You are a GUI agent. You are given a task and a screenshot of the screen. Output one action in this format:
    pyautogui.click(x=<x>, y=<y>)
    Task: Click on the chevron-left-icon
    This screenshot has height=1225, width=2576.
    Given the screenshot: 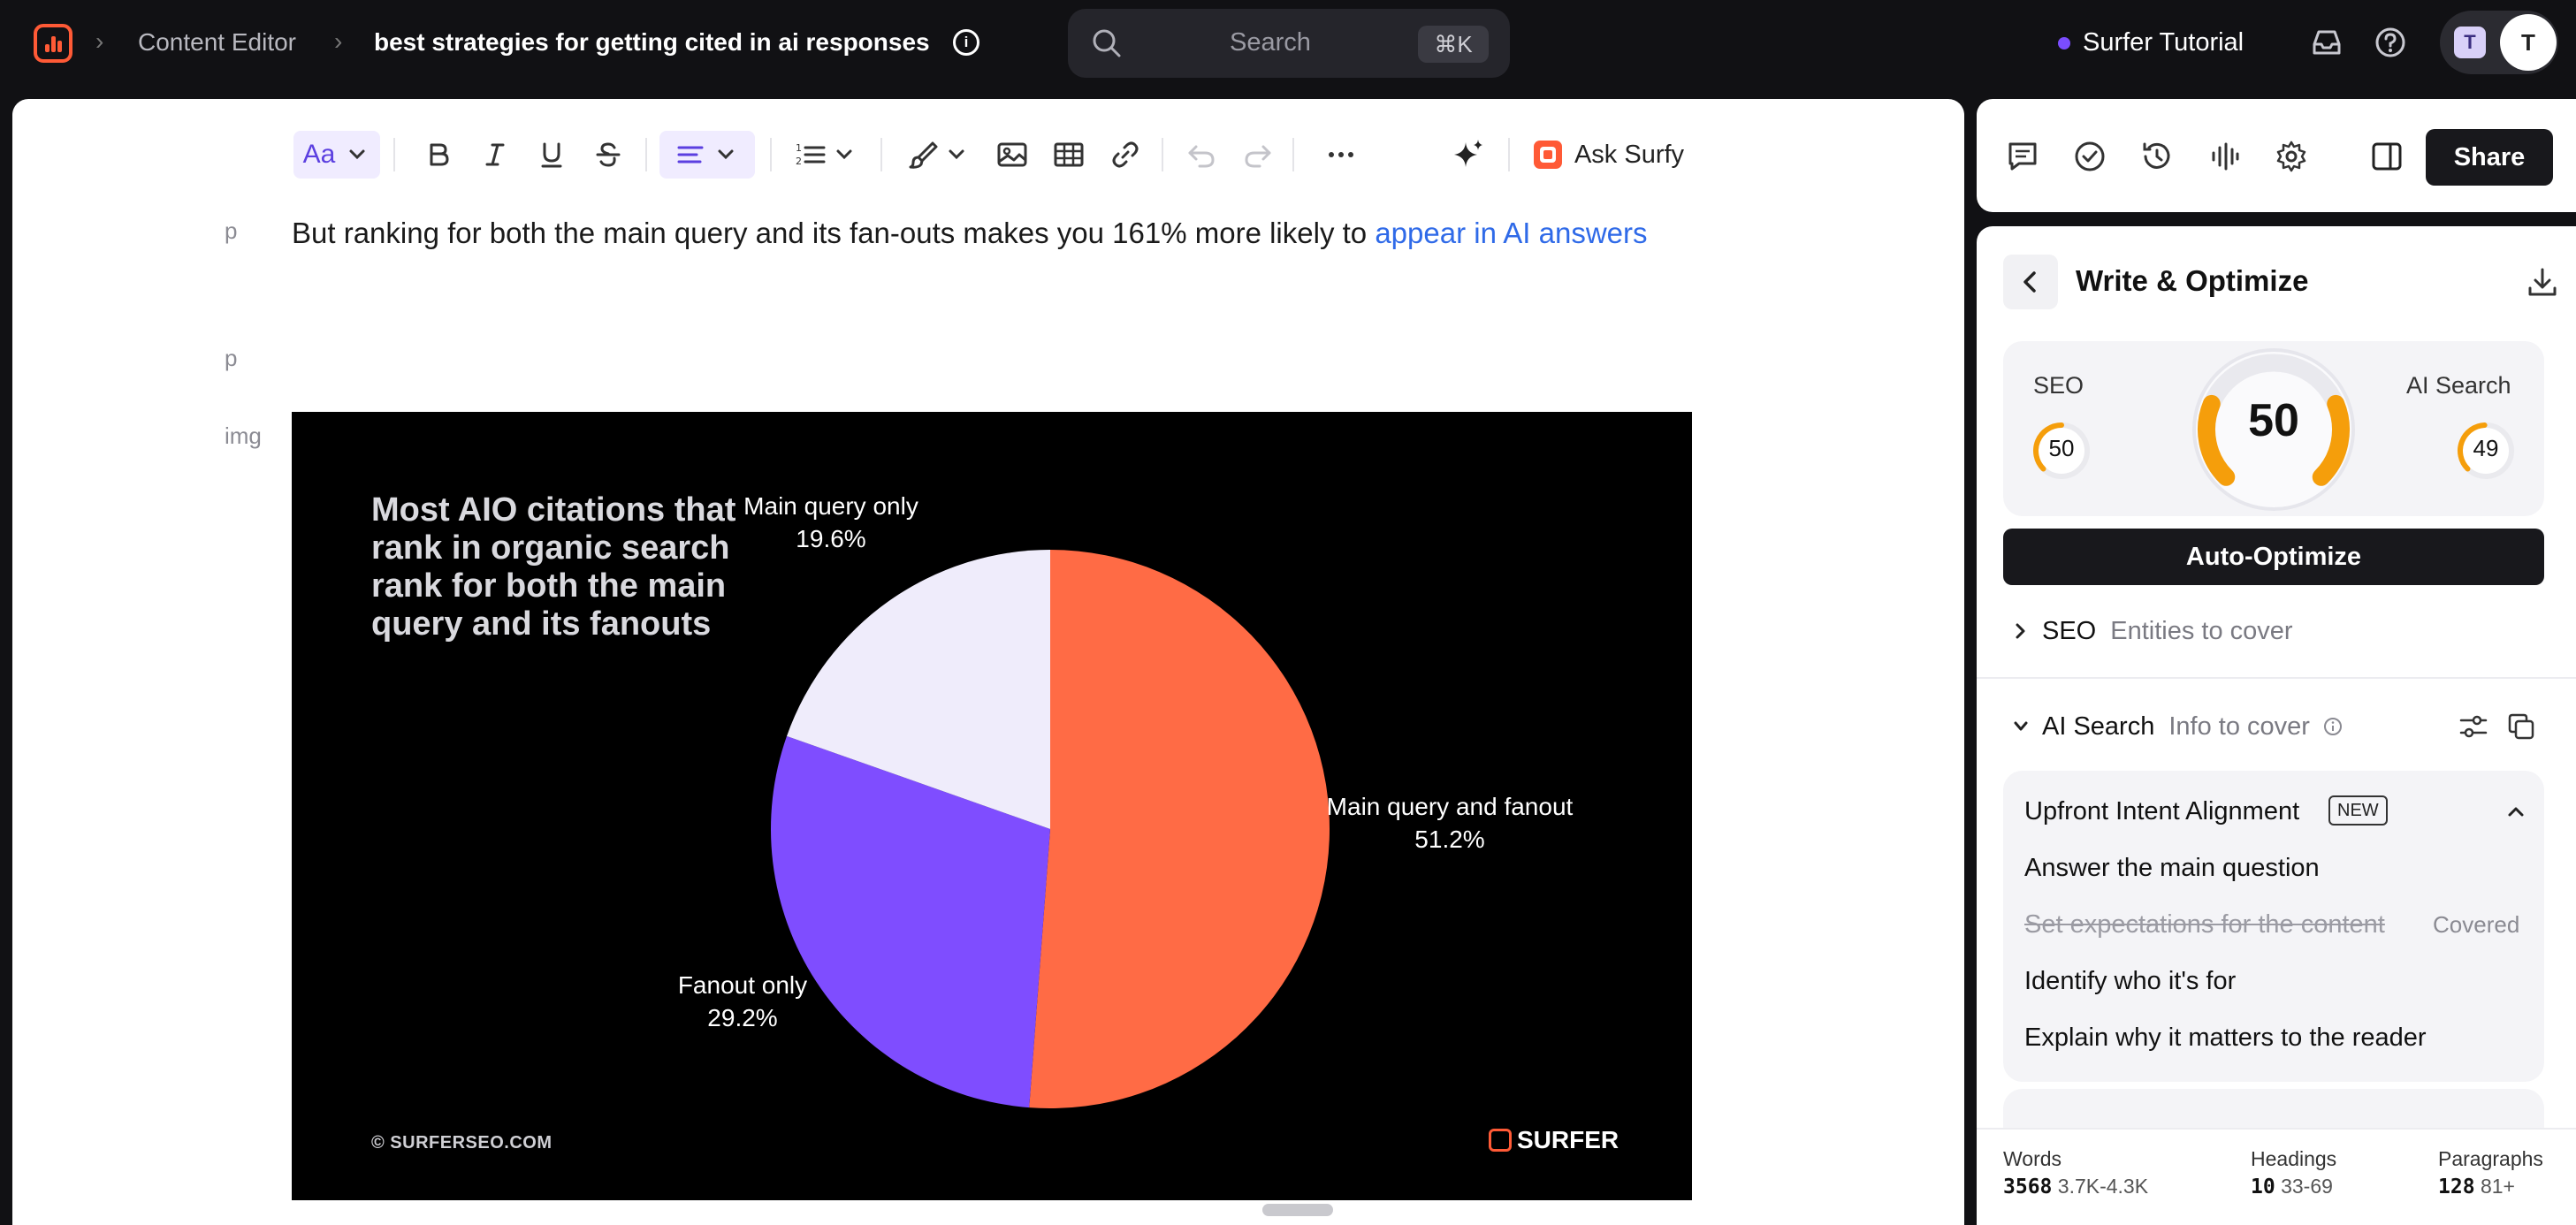 What is the action you would take?
    pyautogui.click(x=2029, y=282)
    